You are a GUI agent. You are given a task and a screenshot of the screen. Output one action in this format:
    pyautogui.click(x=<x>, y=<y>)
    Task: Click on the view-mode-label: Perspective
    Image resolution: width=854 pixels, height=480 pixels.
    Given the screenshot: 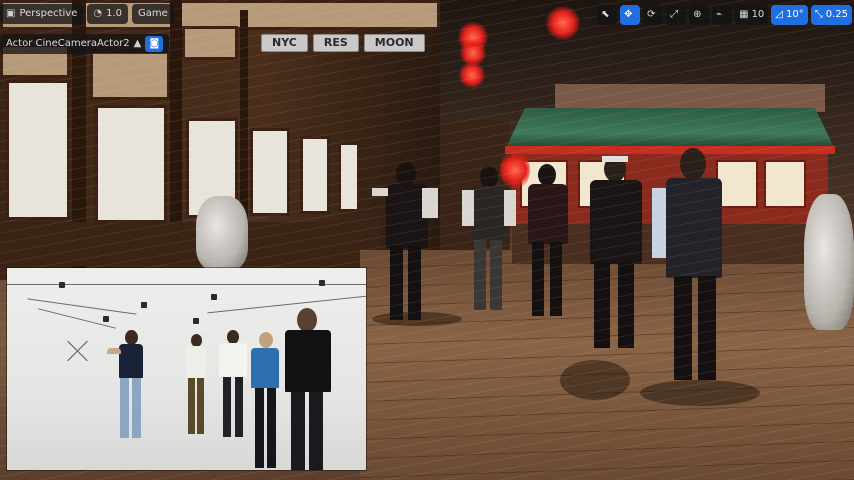 What is the action you would take?
    pyautogui.click(x=48, y=13)
    